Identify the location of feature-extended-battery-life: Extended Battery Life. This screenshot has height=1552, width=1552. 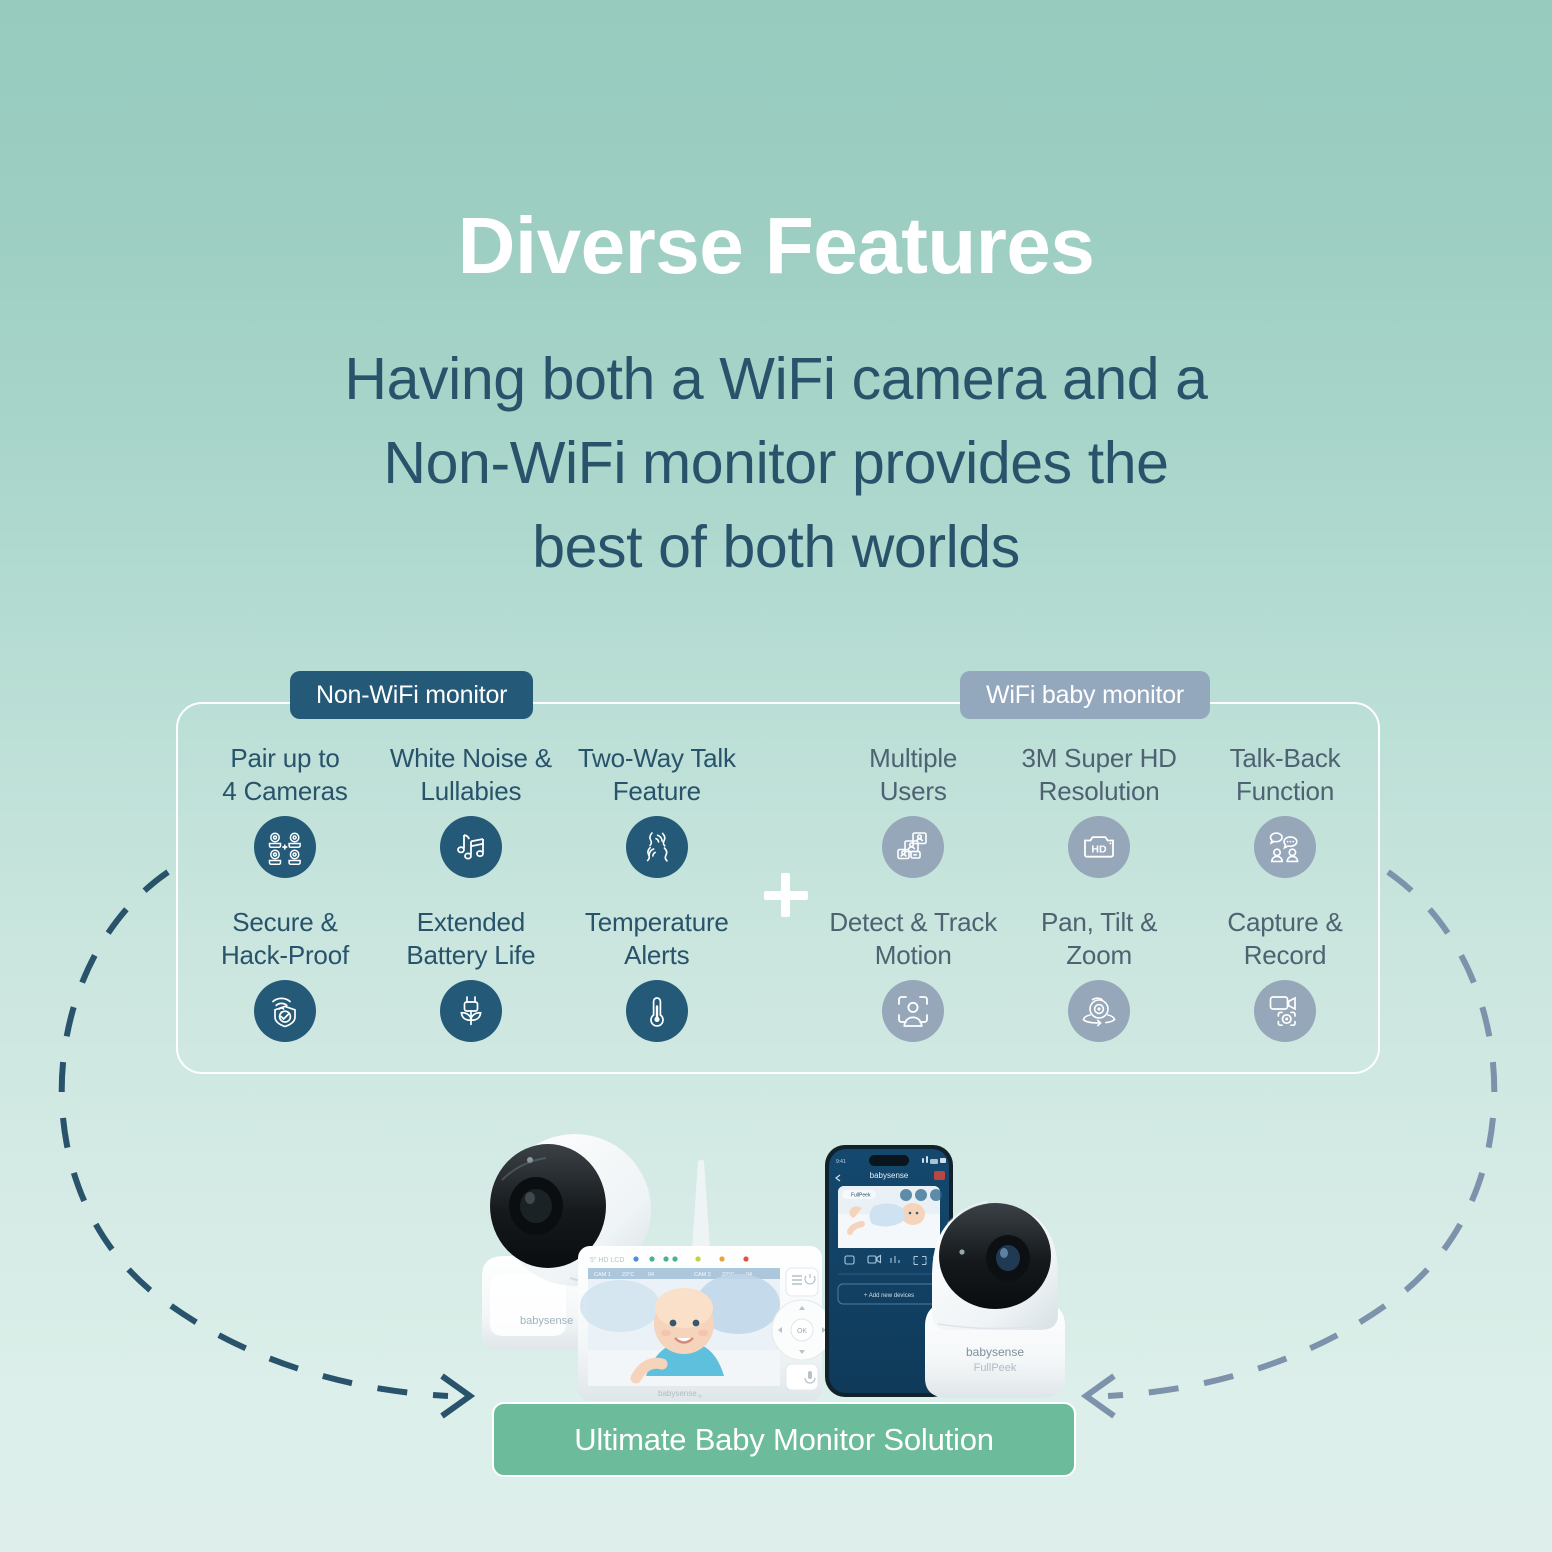
(471, 988).